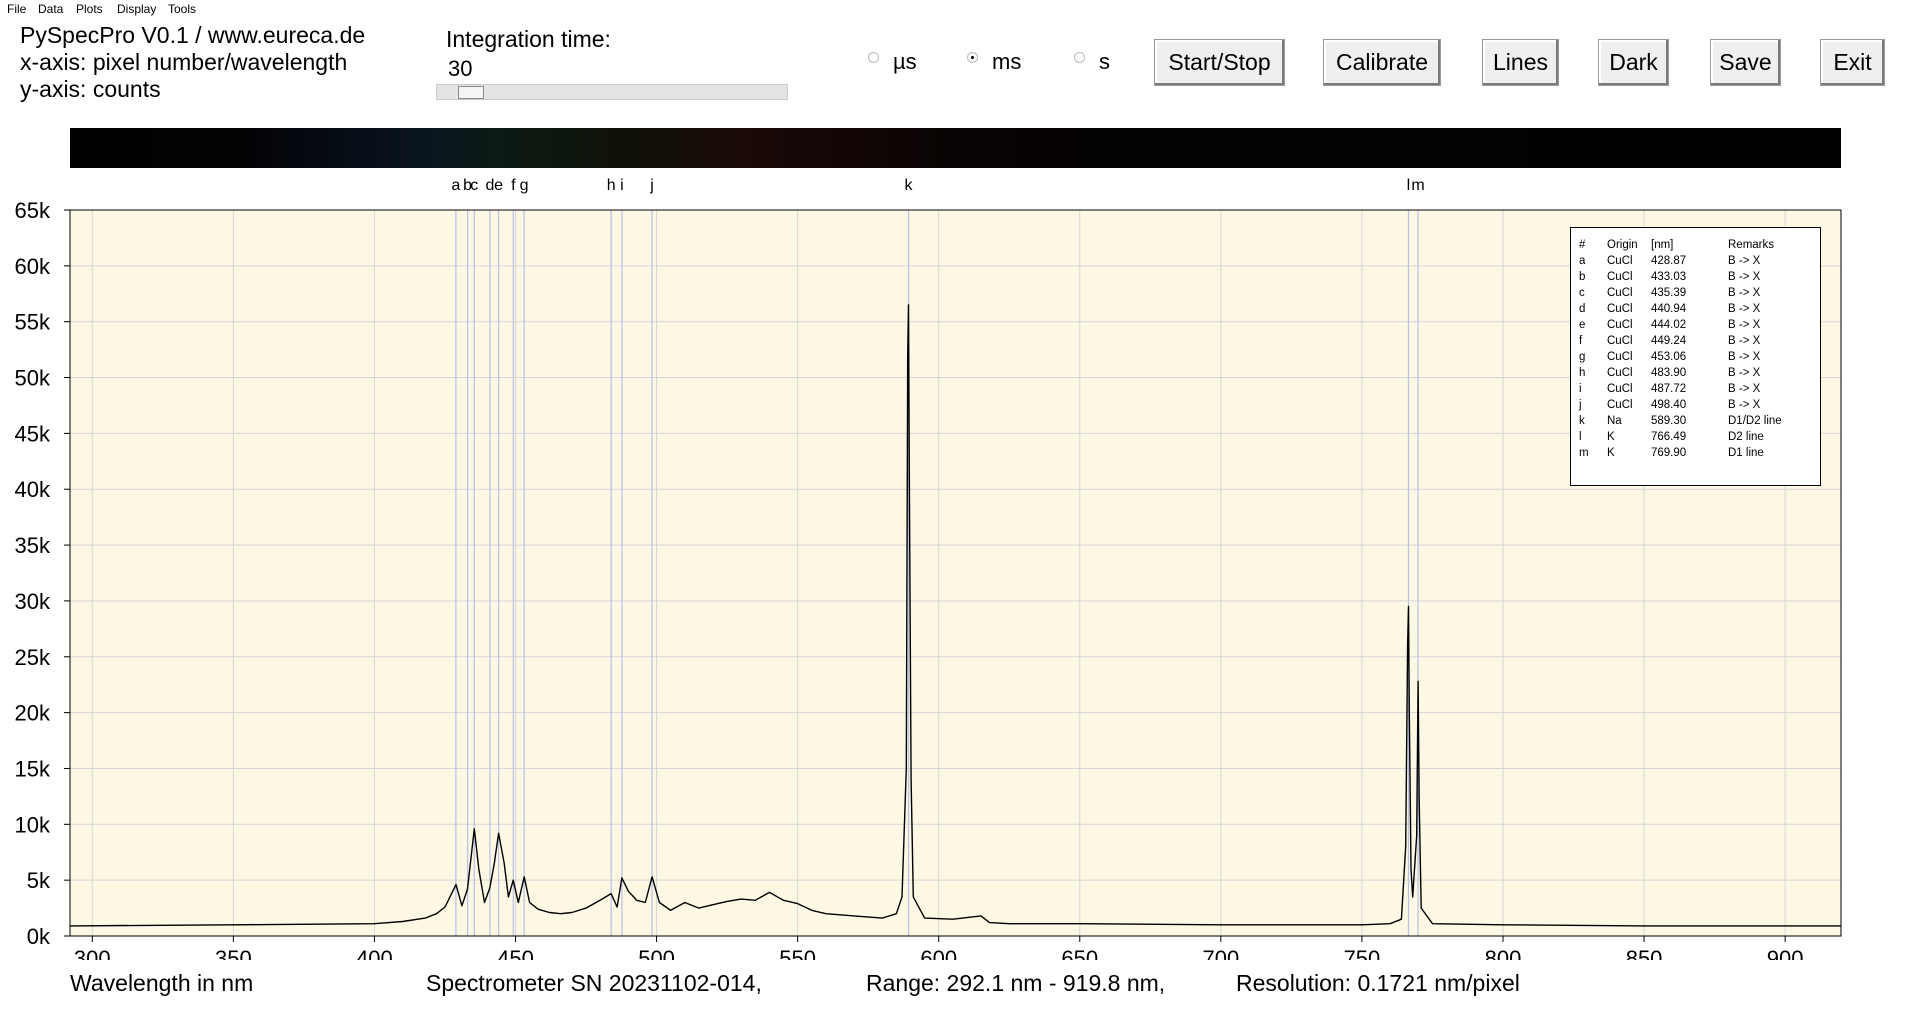 Image resolution: width=1920 pixels, height=1009 pixels. I want to click on legend-wavelength: 769.90, so click(1669, 453).